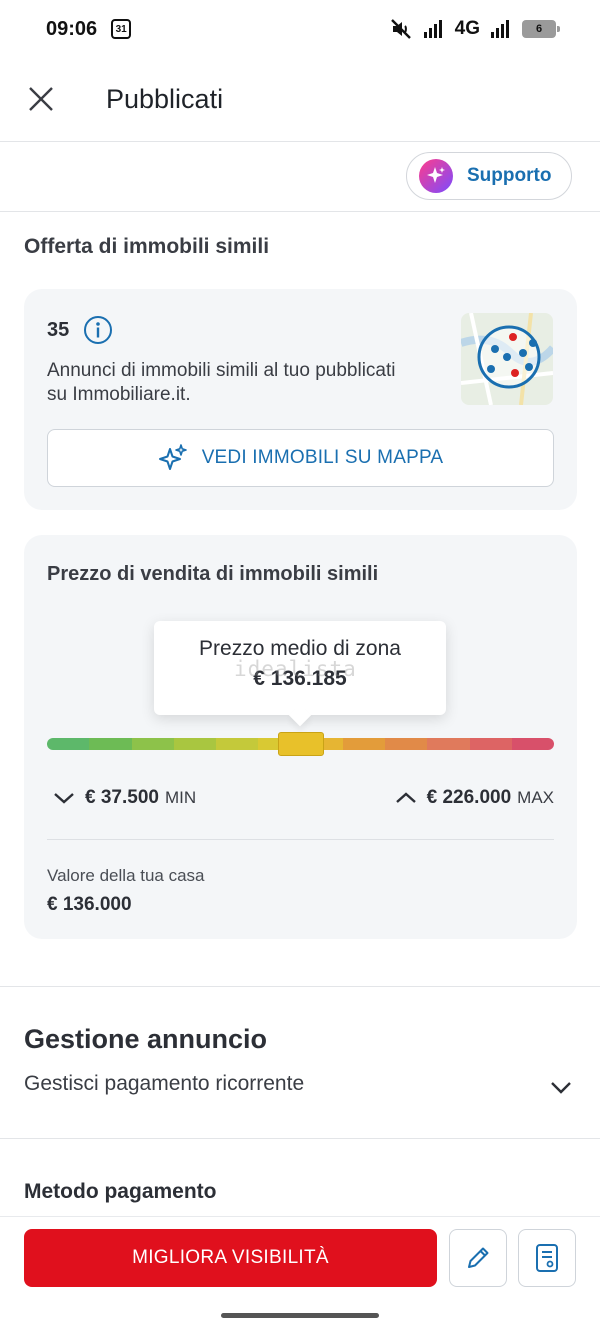 Image resolution: width=600 pixels, height=1333 pixels. I want to click on app-header: Pubblicati, so click(300, 100).